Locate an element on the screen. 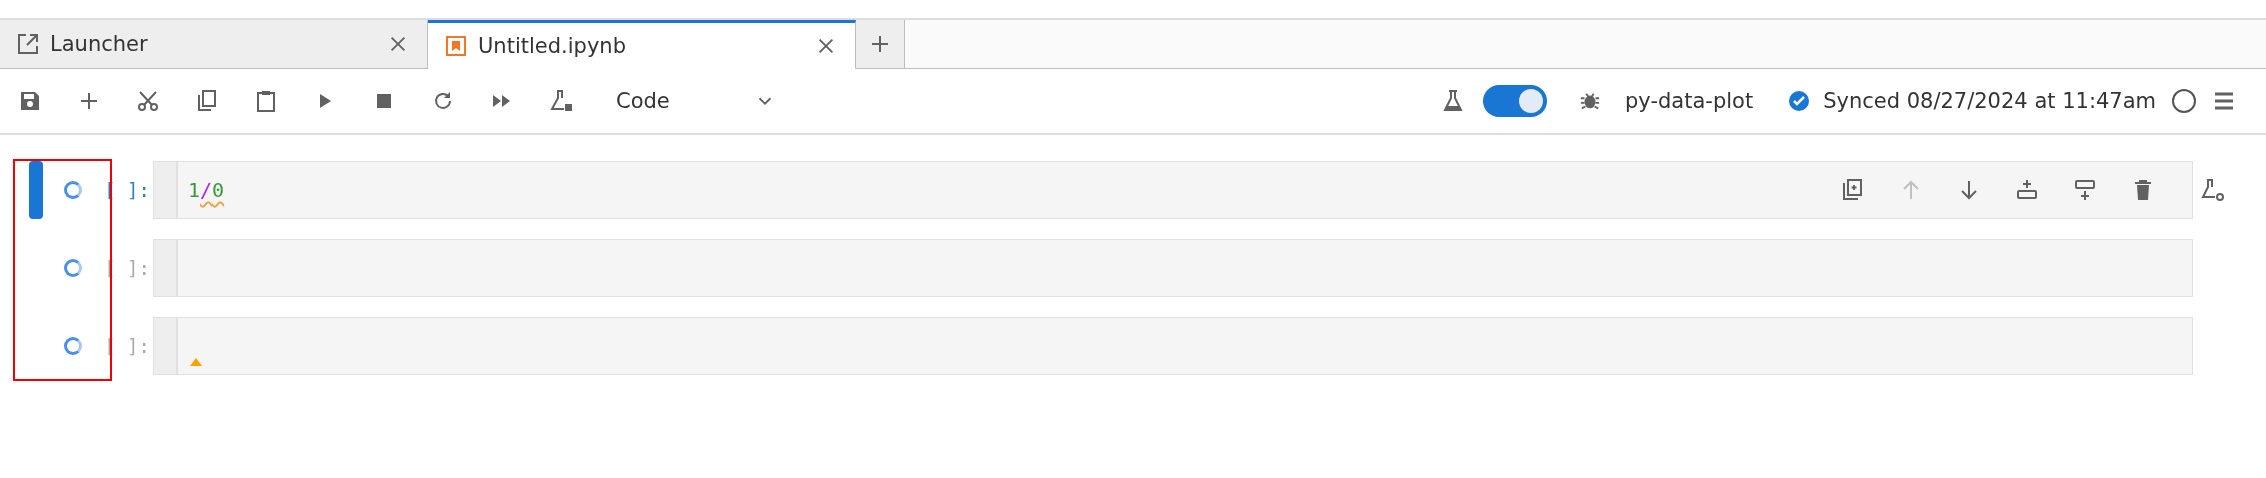 The width and height of the screenshot is (2266, 478). new-tab-button is located at coordinates (880, 44).